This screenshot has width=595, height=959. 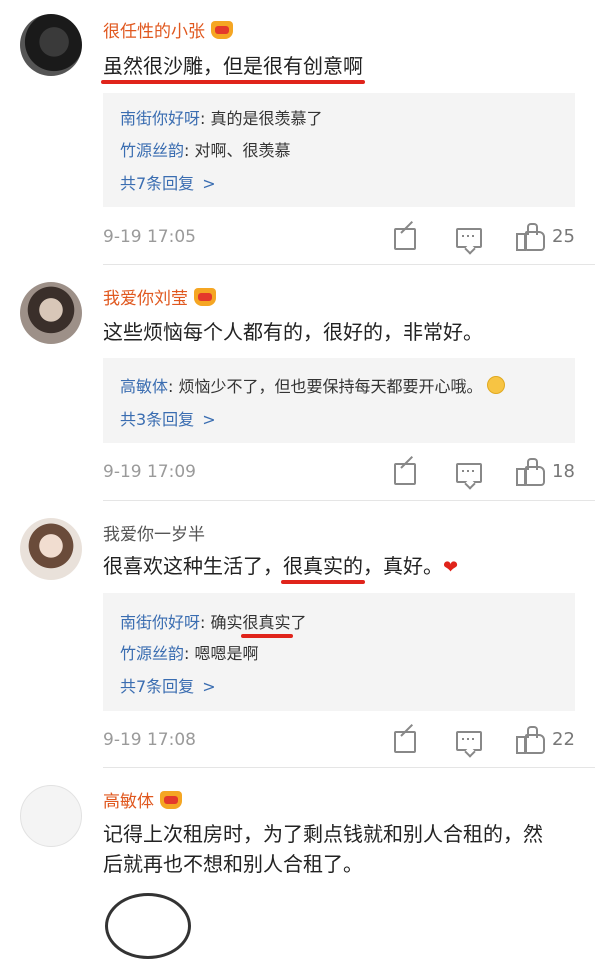 I want to click on comment-text: 虽然很沙雕，但是很有创意啊, so click(x=338, y=66).